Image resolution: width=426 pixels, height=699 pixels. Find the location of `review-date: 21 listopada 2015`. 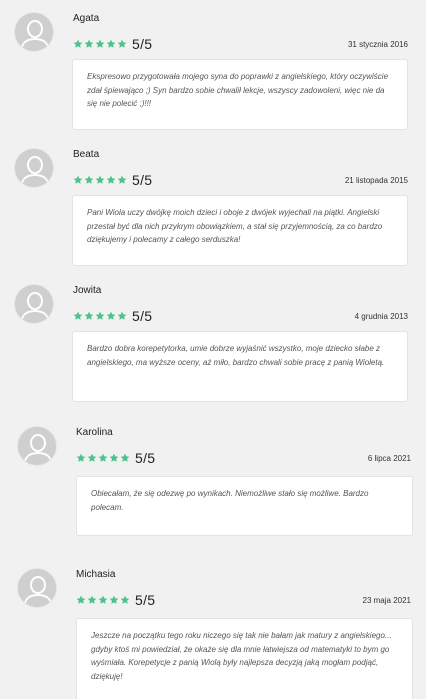

review-date: 21 listopada 2015 is located at coordinates (376, 180).